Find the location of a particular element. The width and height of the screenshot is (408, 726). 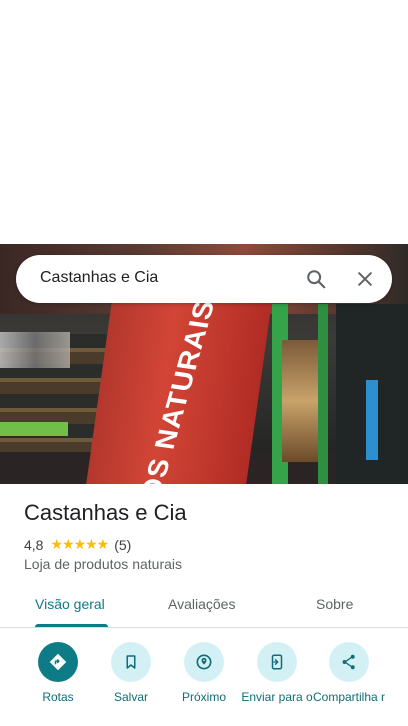

rating-value: 4,8 is located at coordinates (34, 544).